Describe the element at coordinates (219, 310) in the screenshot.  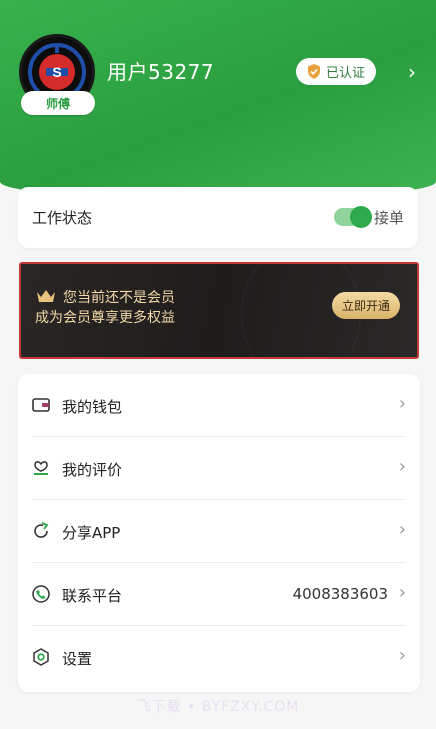
I see `vip-banner: 您当前还不是会员 成为会员尊享更多权益 立即开通` at that location.